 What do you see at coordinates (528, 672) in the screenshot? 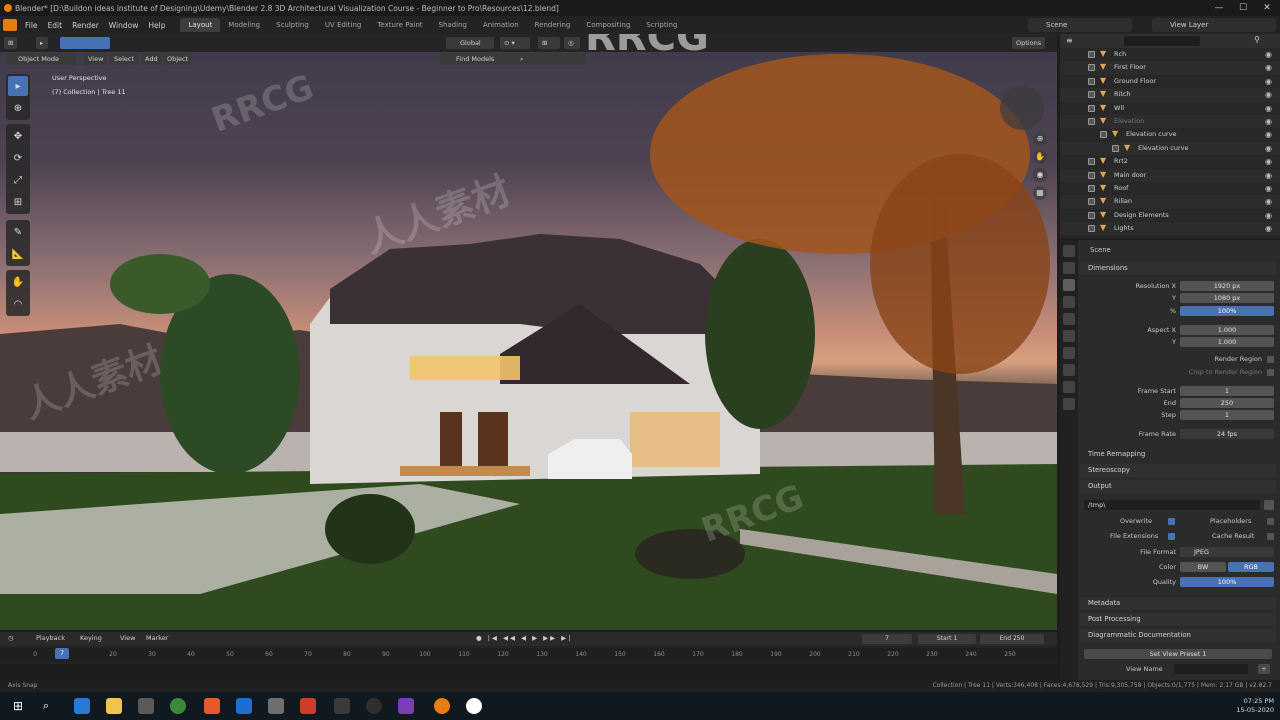
I see `timeline-keyframe-area` at bounding box center [528, 672].